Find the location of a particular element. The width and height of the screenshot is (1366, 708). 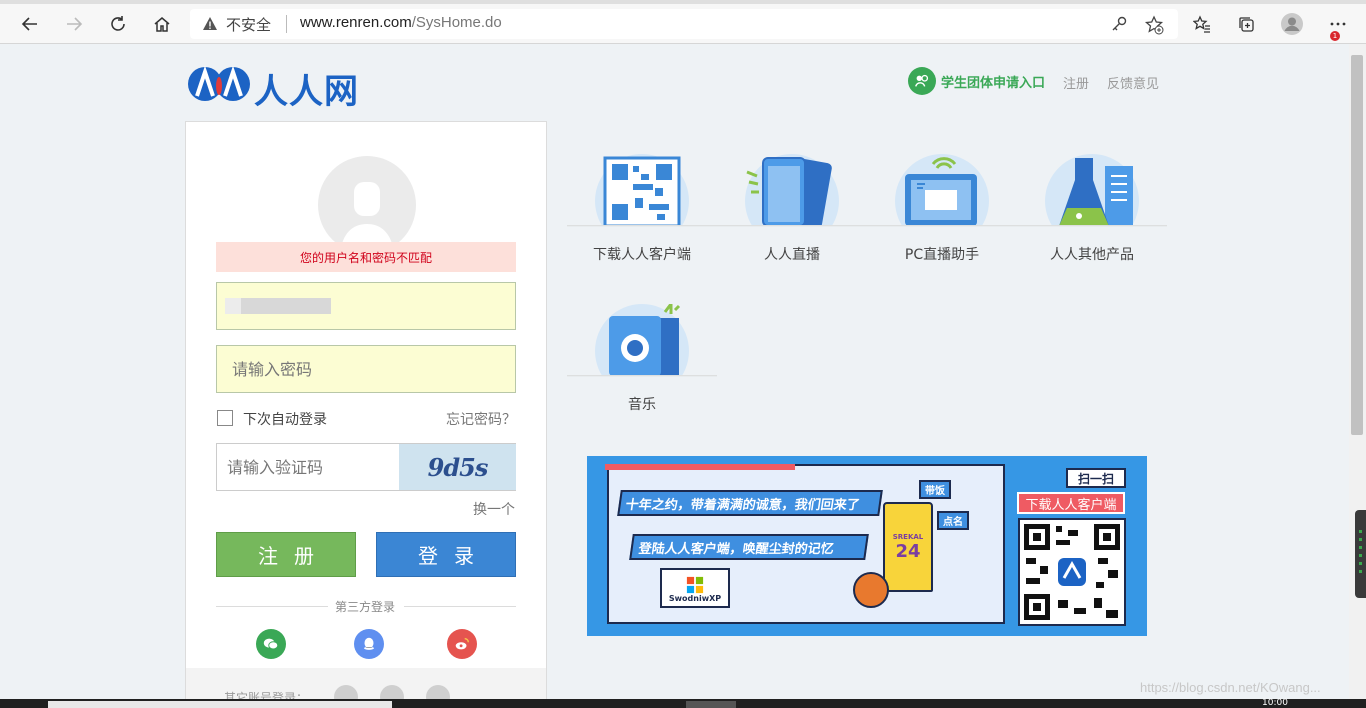

username-field is located at coordinates (366, 306).